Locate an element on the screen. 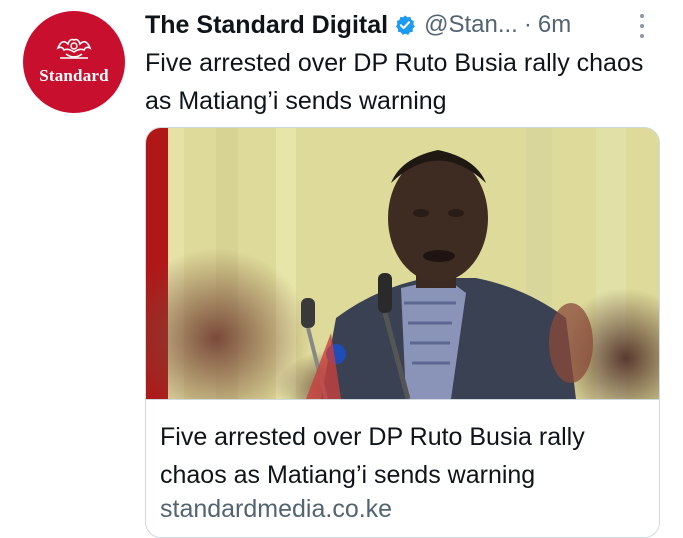  more-options-icon is located at coordinates (642, 26).